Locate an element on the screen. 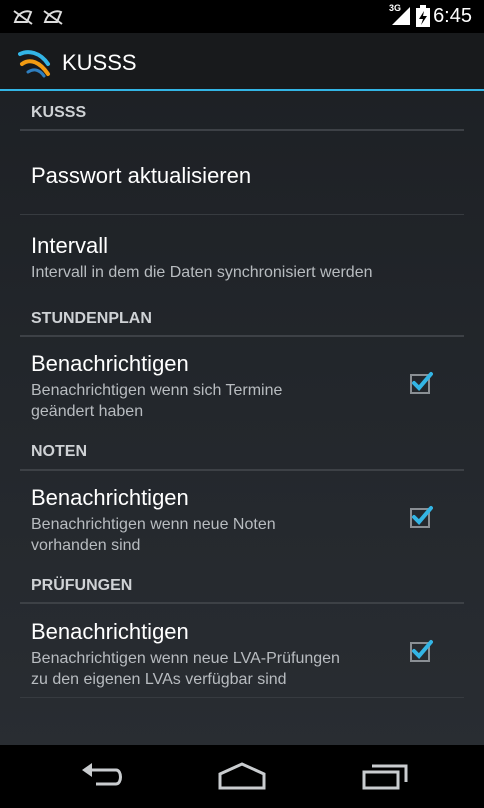  home-icon is located at coordinates (242, 776).